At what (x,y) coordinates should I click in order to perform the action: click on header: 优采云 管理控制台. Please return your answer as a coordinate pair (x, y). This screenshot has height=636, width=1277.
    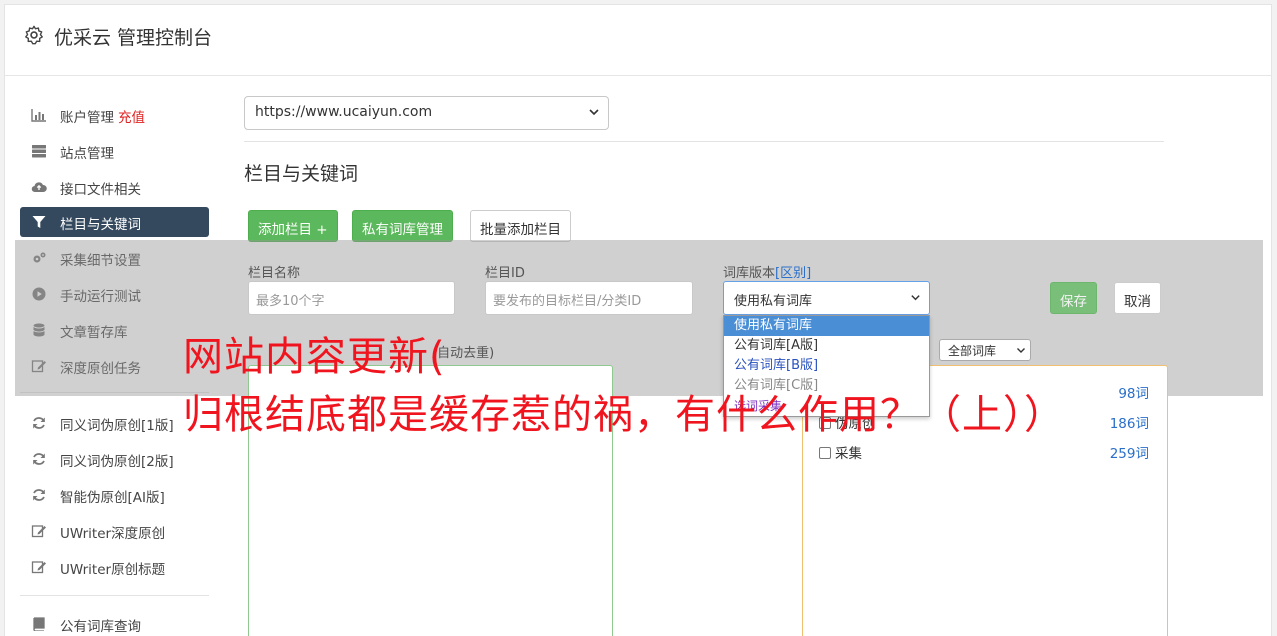
    Looking at the image, I should click on (638, 40).